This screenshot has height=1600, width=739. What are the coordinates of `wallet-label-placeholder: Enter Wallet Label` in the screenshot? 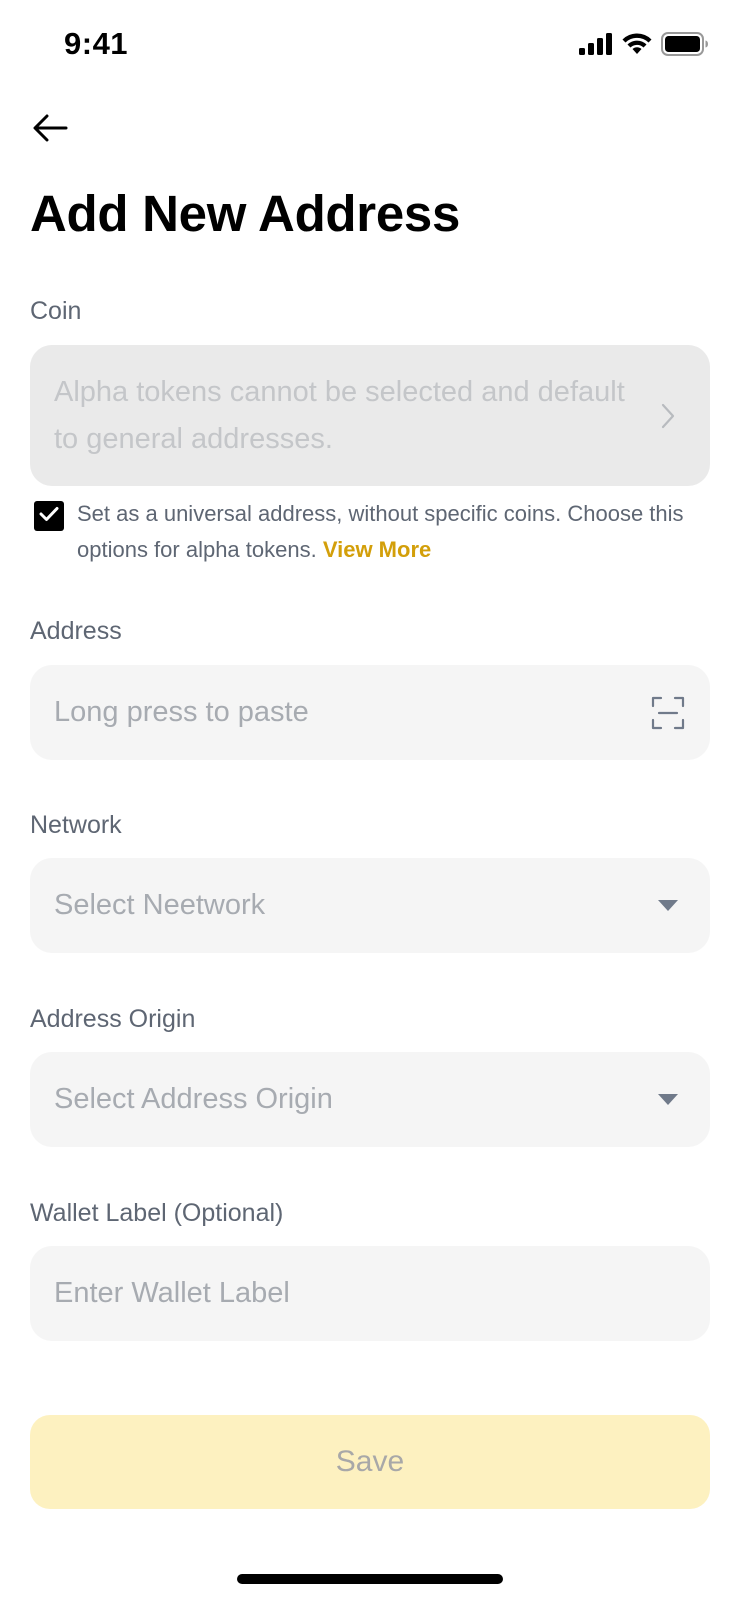 It's located at (172, 1293).